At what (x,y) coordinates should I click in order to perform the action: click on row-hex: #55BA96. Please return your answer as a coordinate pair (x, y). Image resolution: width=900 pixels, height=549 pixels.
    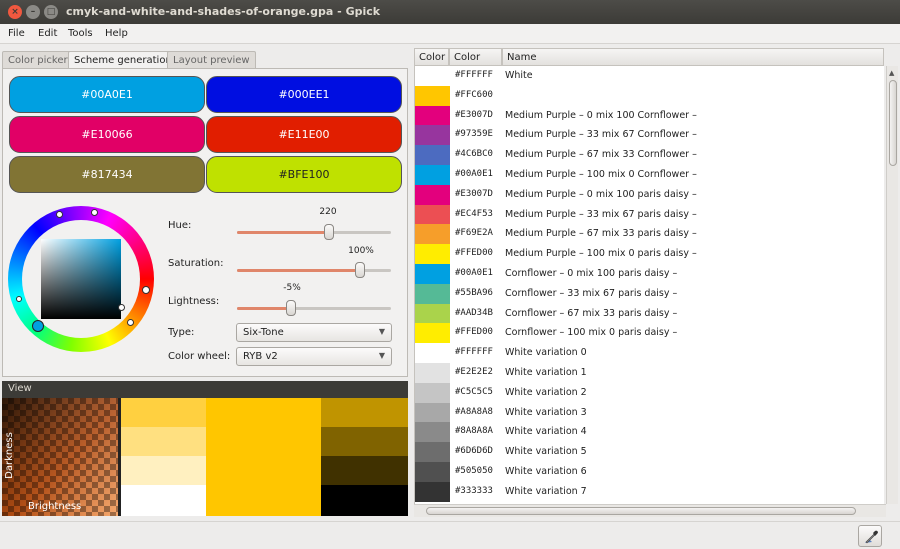
    Looking at the image, I should click on (474, 292).